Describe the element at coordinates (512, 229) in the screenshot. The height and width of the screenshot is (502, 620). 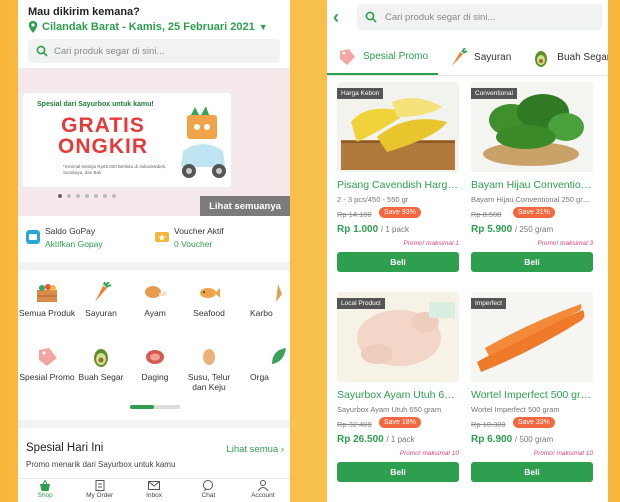
I see `product-price: Rp 5.900 / 250 gram` at that location.